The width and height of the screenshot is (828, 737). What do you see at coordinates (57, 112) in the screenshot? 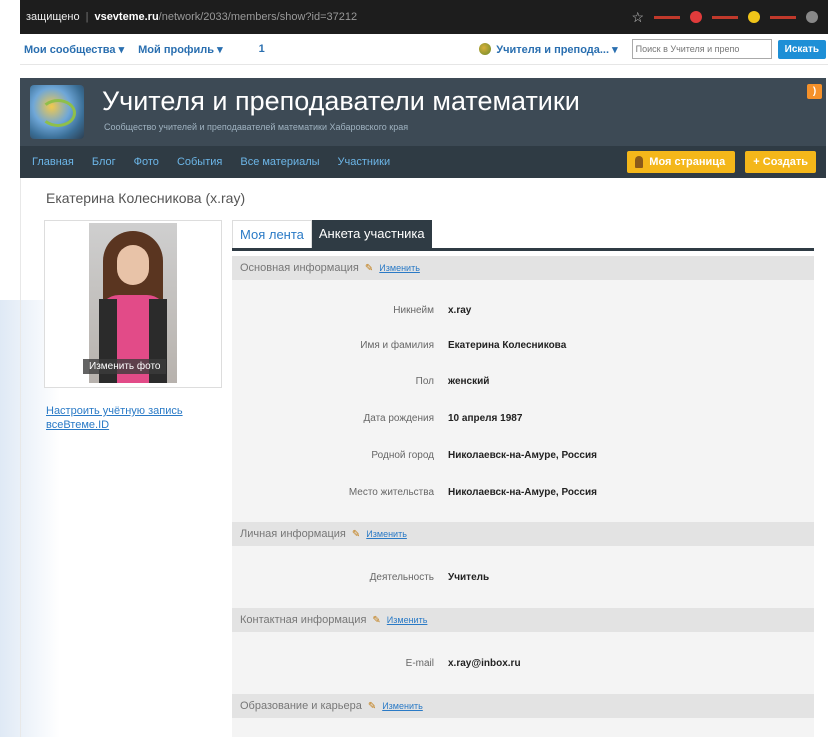
I see `community-logo` at bounding box center [57, 112].